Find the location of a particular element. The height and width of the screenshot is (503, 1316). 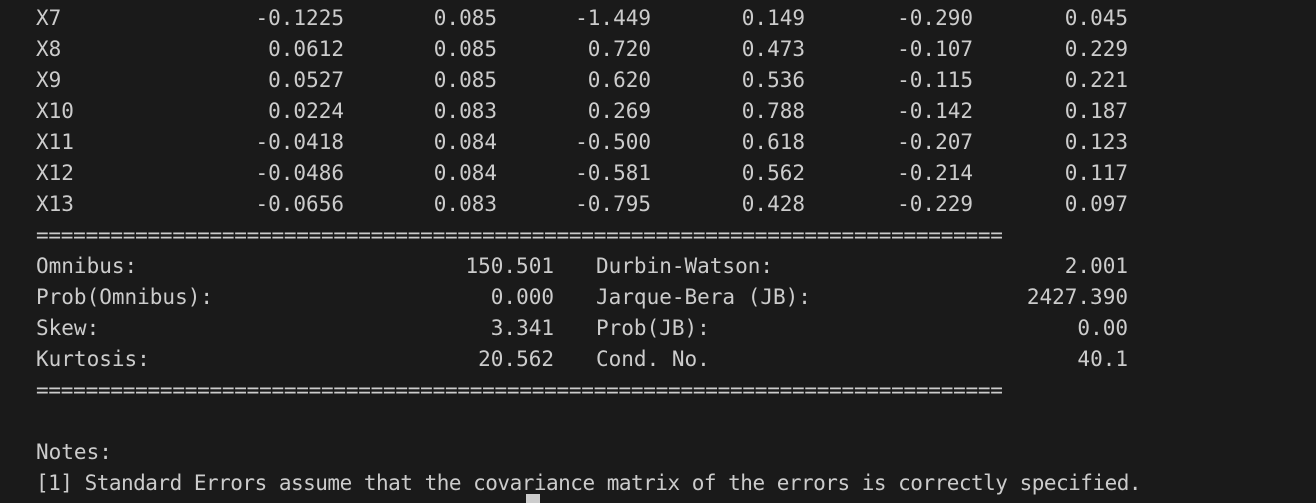

ci-low-value: -0.229 is located at coordinates (935, 204).